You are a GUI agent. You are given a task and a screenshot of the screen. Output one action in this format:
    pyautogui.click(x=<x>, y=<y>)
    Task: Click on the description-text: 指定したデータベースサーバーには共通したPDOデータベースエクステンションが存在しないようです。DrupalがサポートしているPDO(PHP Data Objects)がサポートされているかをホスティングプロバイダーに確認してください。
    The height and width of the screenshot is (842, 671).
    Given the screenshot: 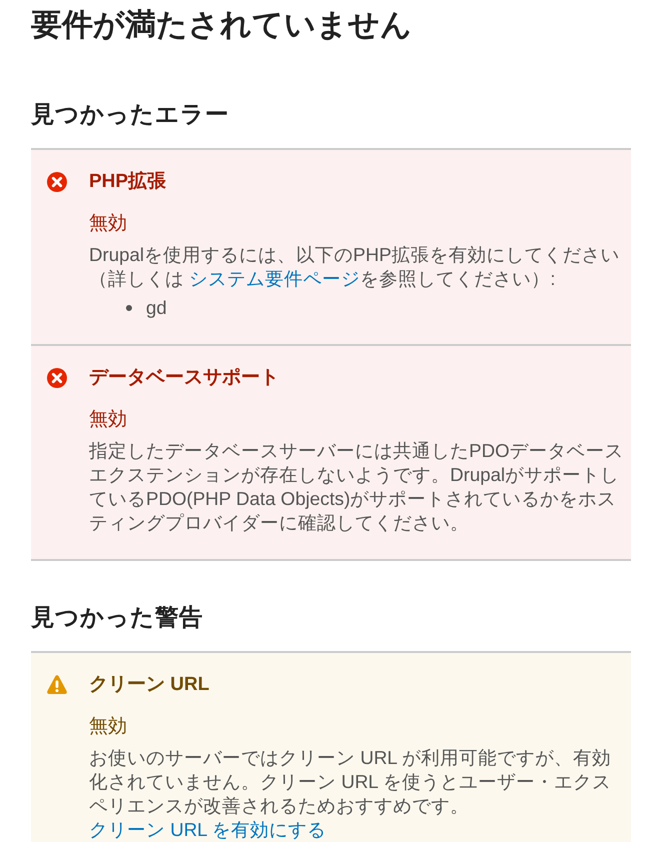 What is the action you would take?
    pyautogui.click(x=356, y=487)
    